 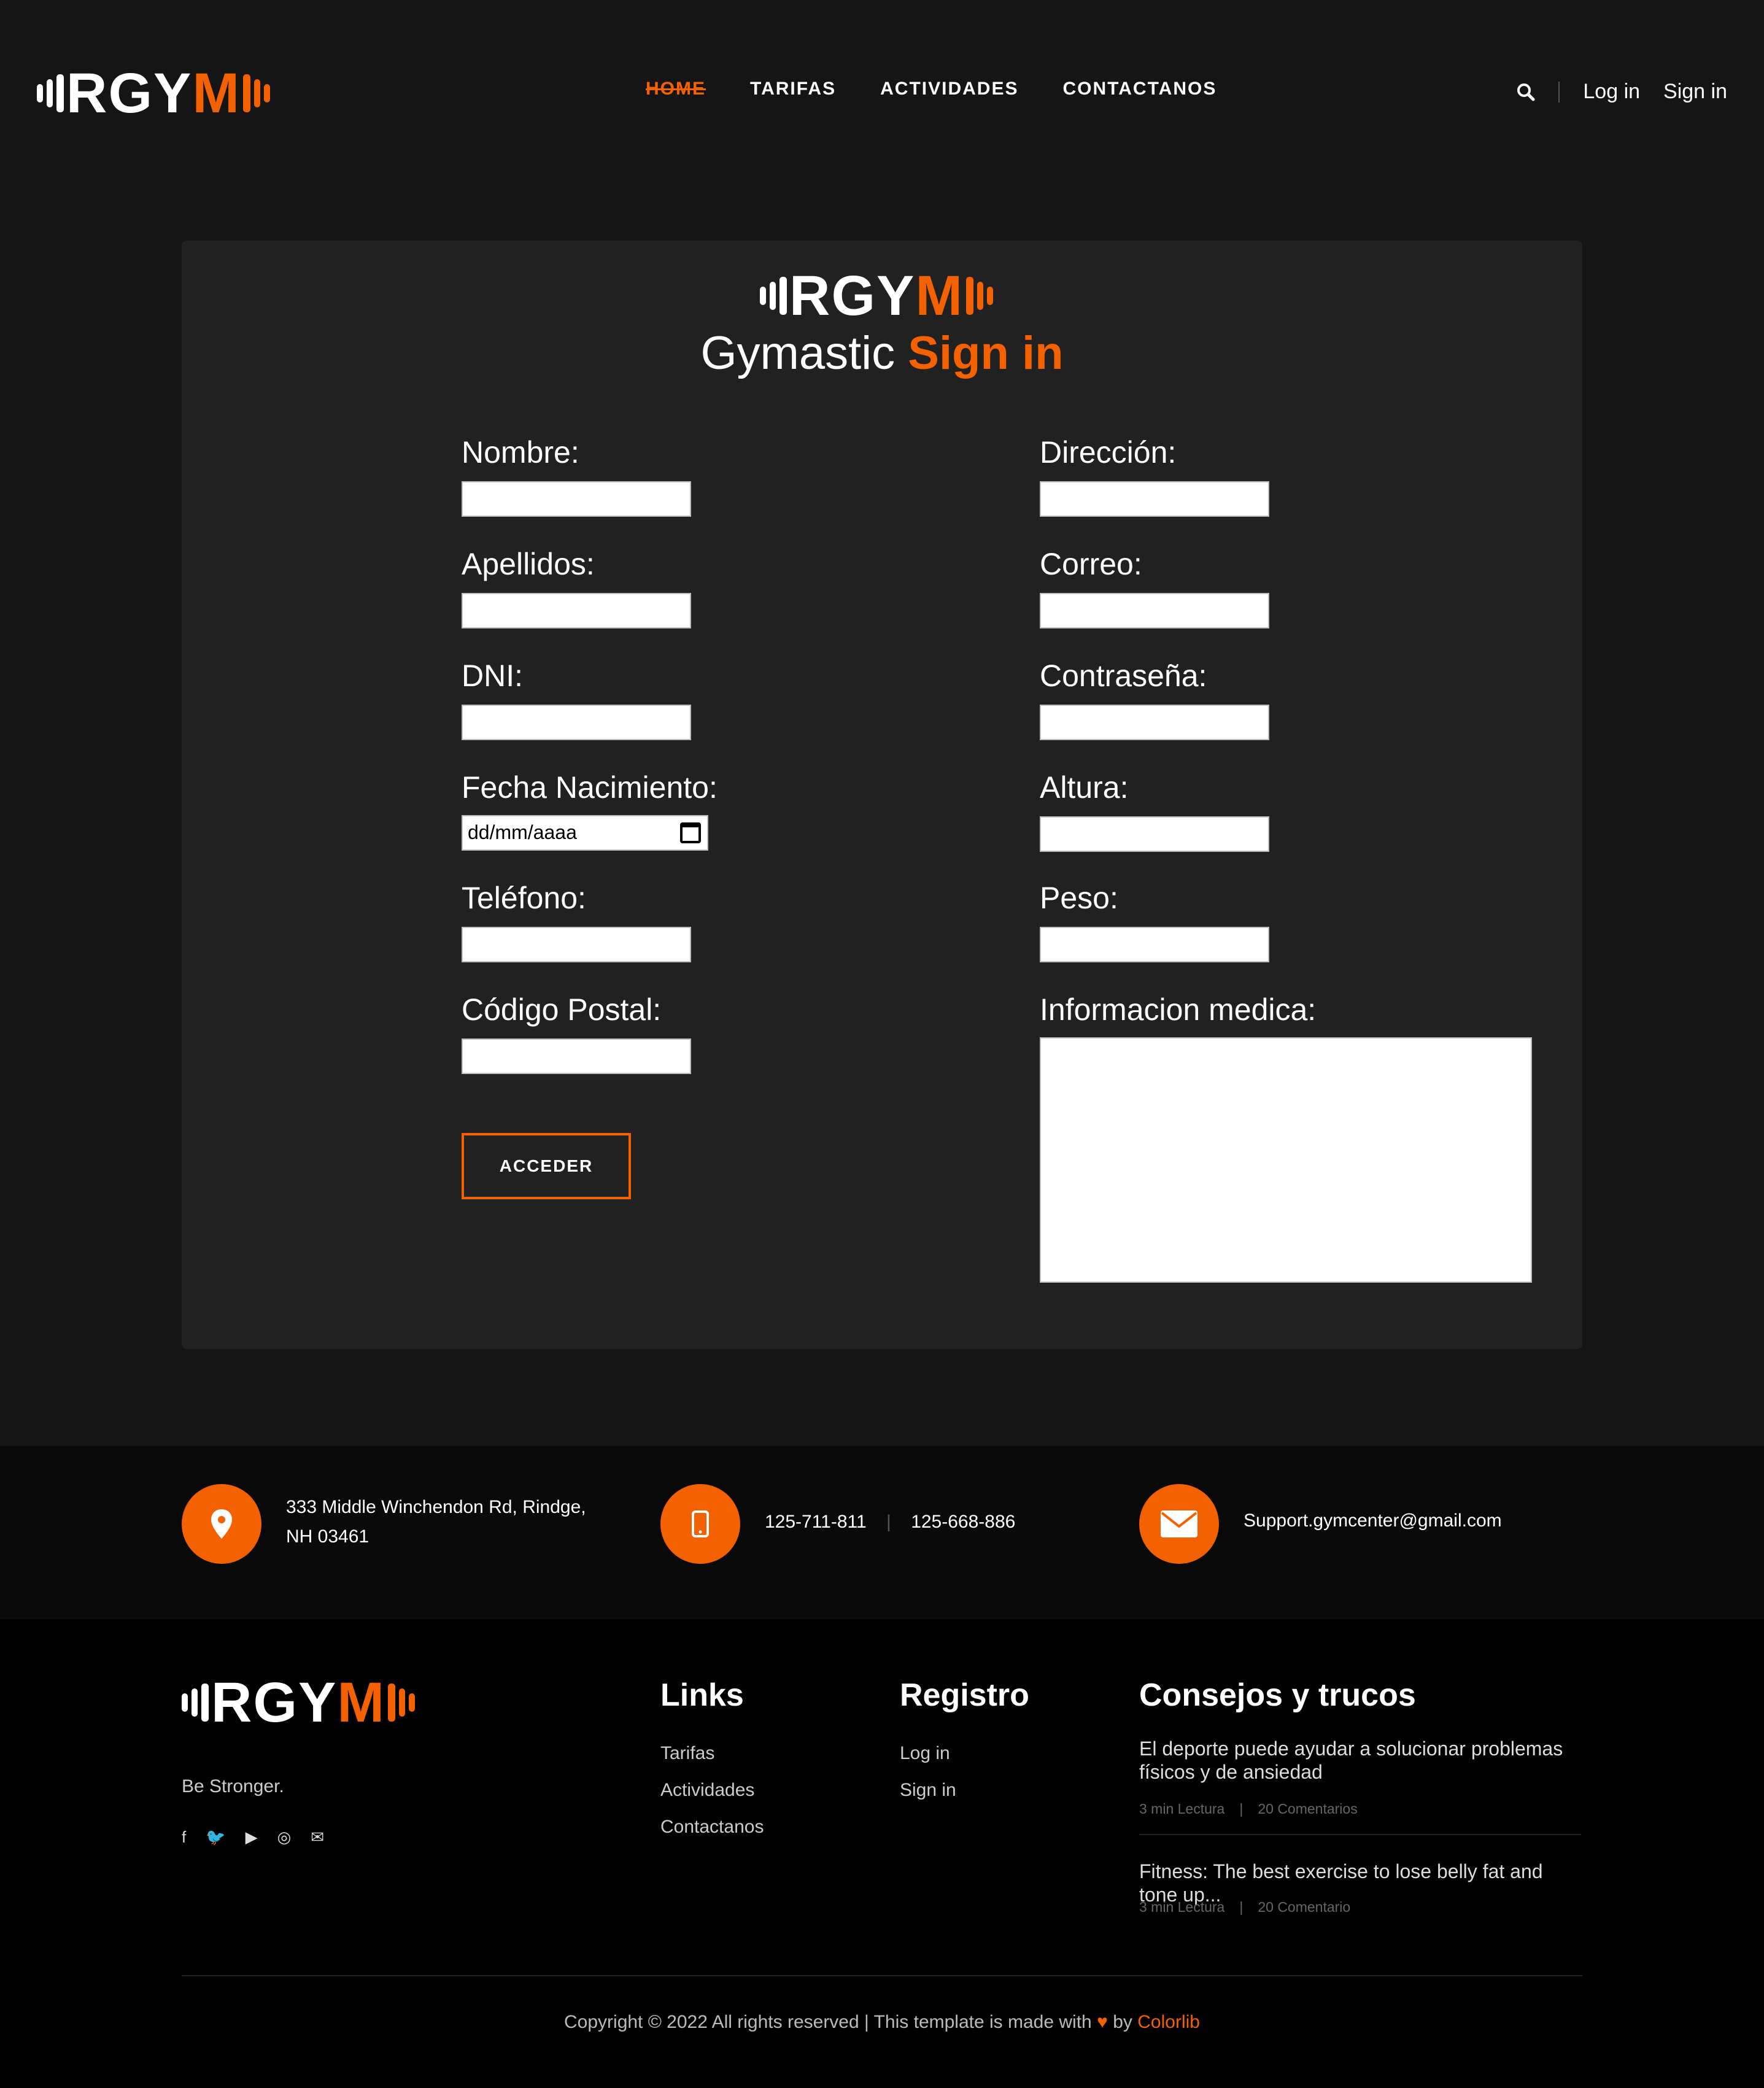 What do you see at coordinates (257, 93) in the screenshot?
I see `logo-bars-right` at bounding box center [257, 93].